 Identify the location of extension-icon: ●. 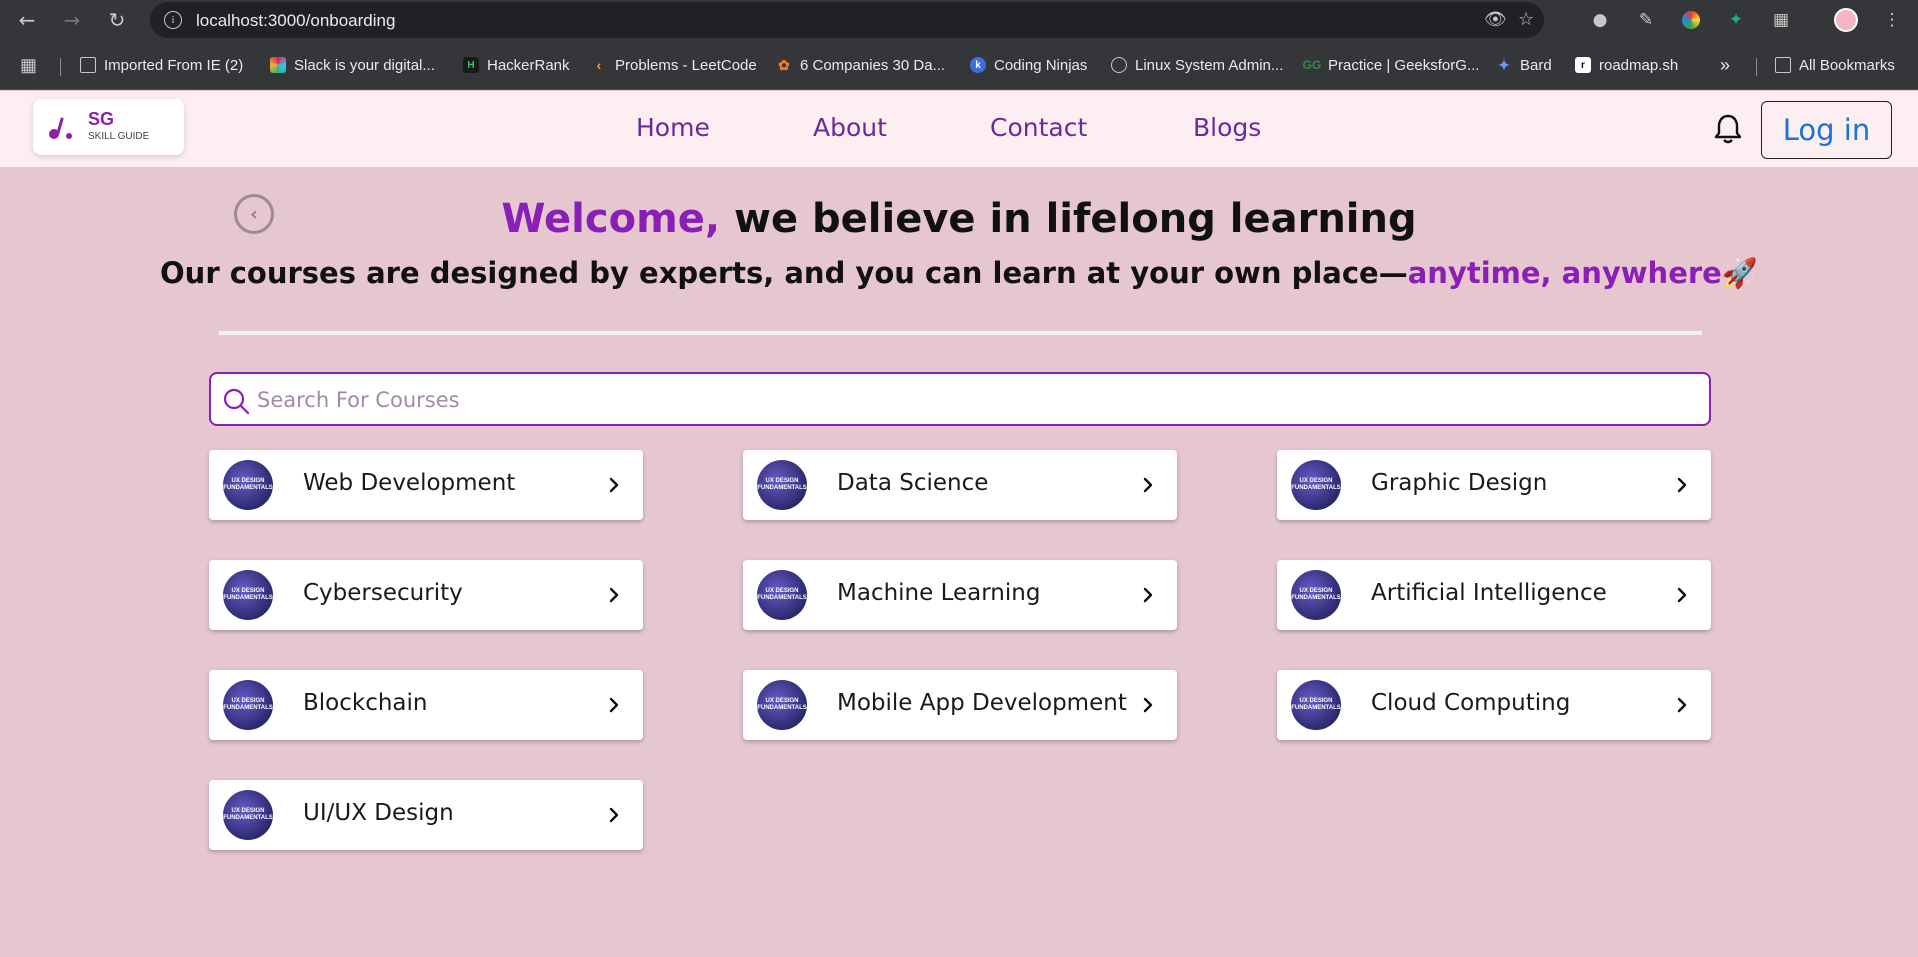
(1600, 20).